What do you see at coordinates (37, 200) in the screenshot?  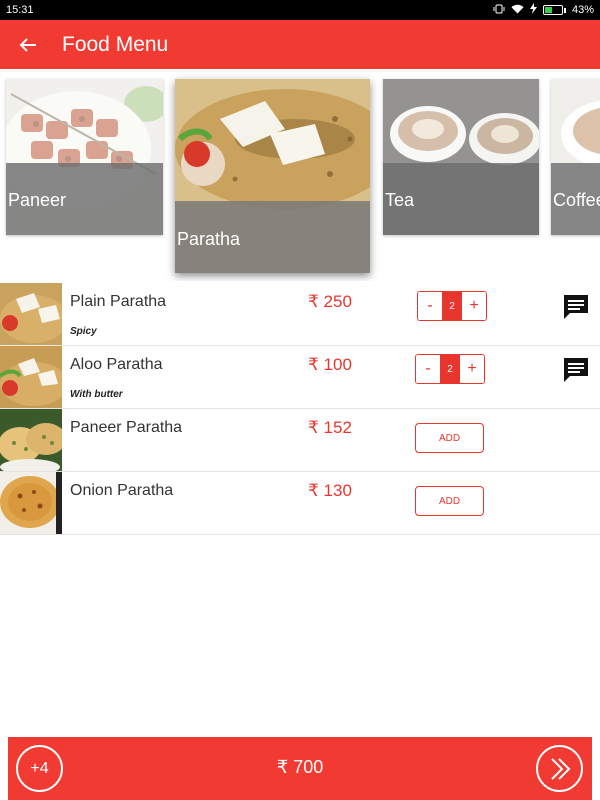 I see `category-label: Paneer` at bounding box center [37, 200].